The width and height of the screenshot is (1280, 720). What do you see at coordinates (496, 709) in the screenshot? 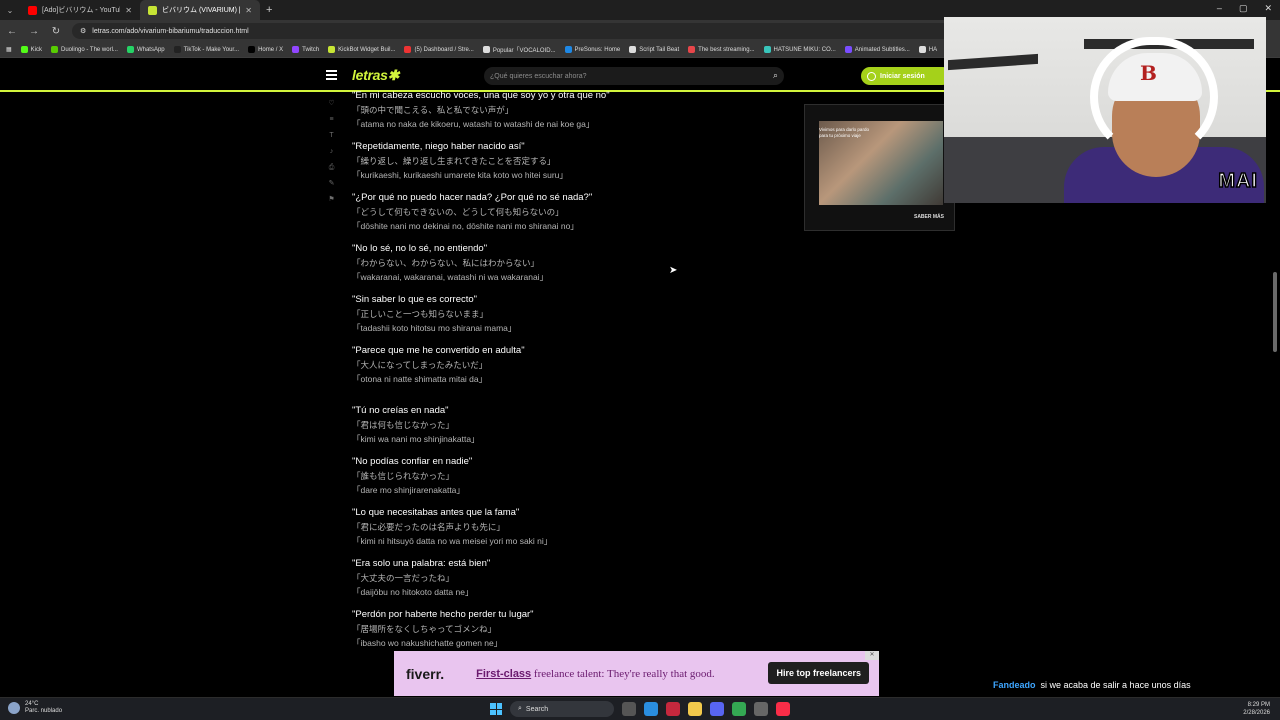
I see `windows-start-icon` at bounding box center [496, 709].